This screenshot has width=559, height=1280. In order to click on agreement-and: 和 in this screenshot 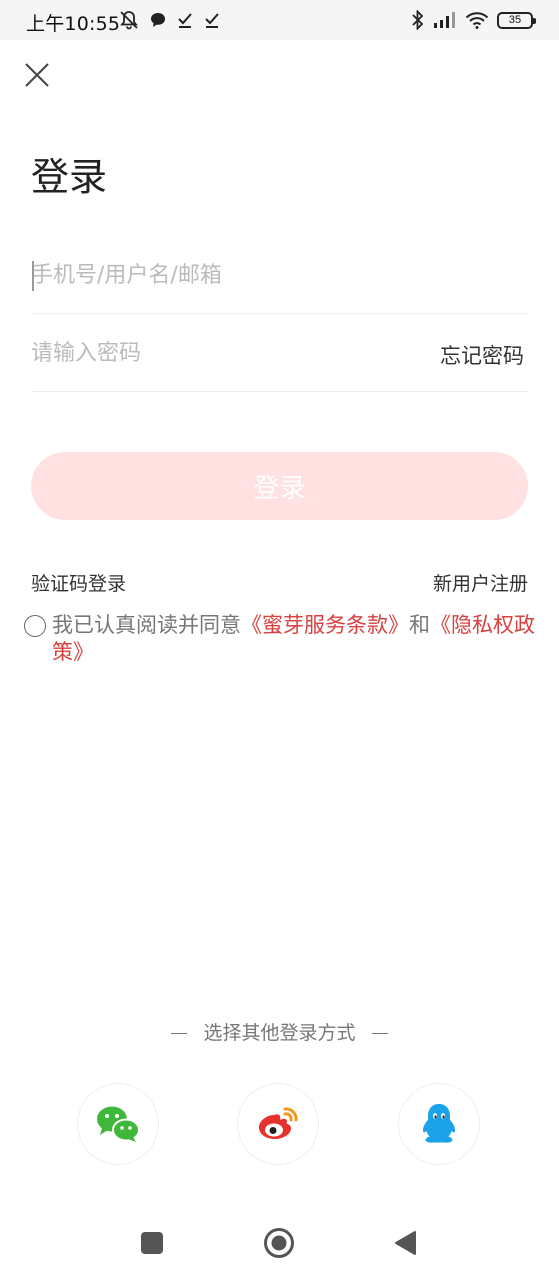, I will do `click(419, 625)`.